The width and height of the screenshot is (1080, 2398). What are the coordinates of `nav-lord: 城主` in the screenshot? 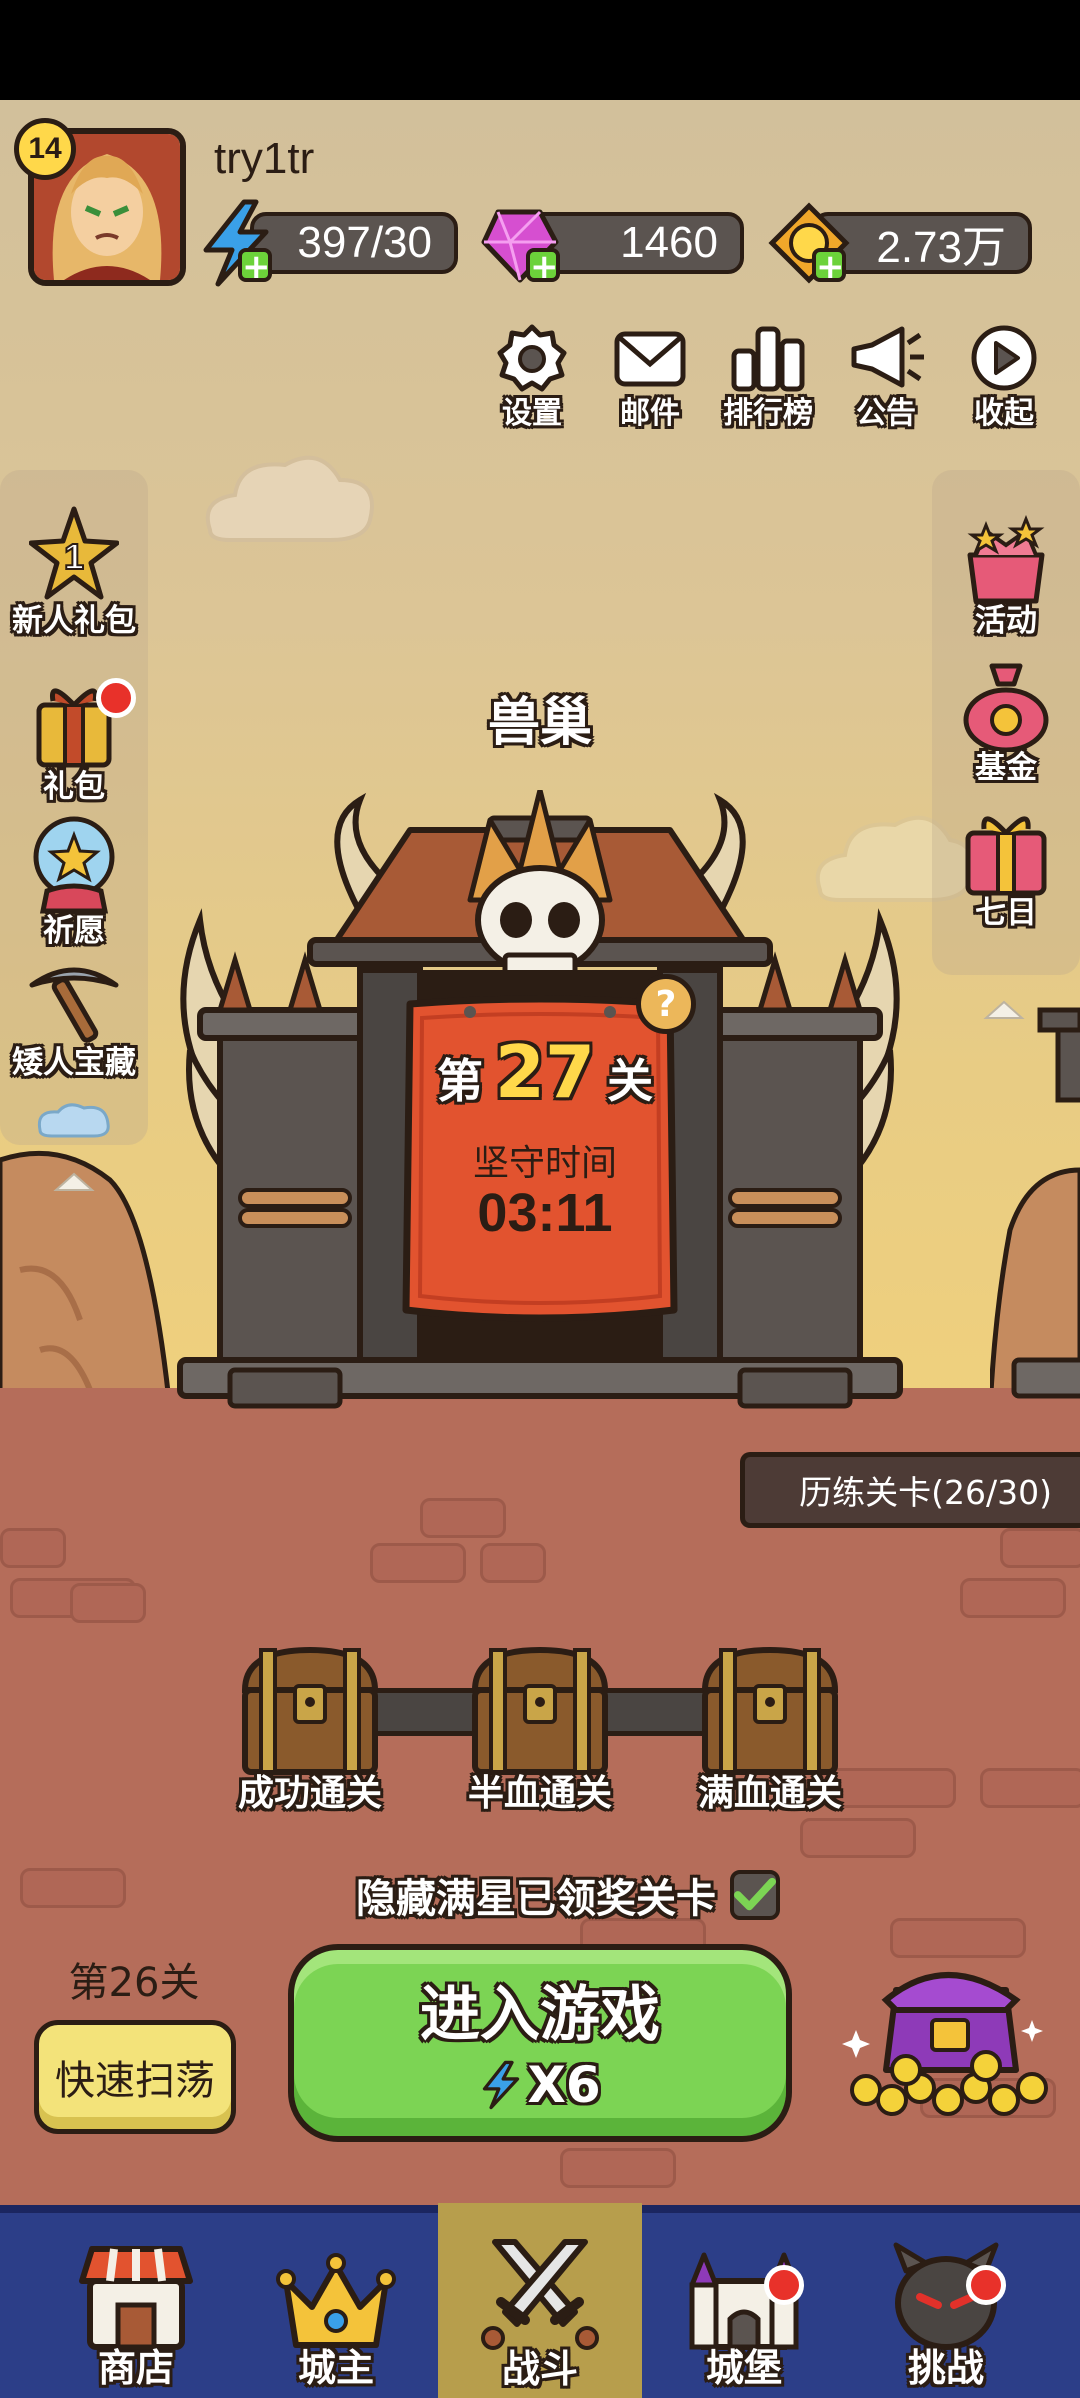 It's located at (336, 2305).